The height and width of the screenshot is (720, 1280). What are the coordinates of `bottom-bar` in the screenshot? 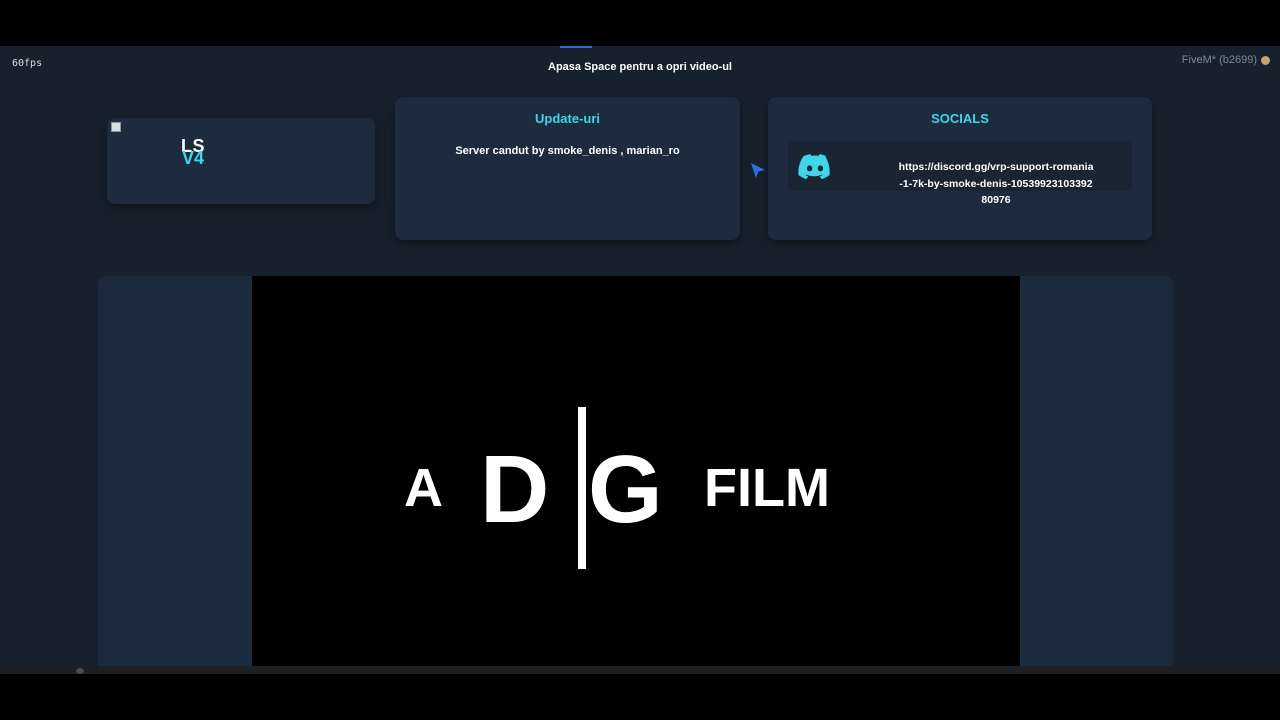 It's located at (640, 670).